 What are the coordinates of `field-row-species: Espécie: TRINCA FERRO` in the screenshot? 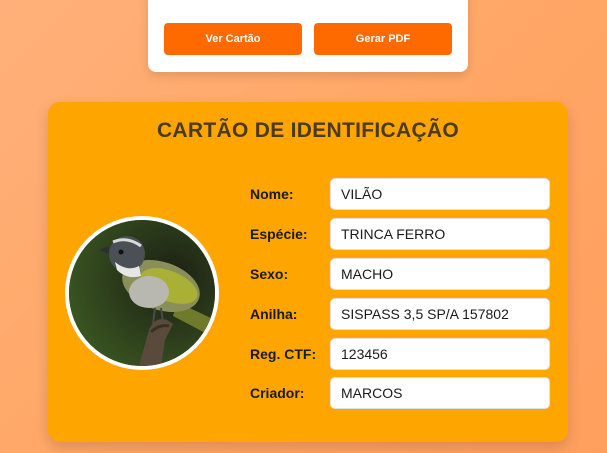 It's located at (401, 234).